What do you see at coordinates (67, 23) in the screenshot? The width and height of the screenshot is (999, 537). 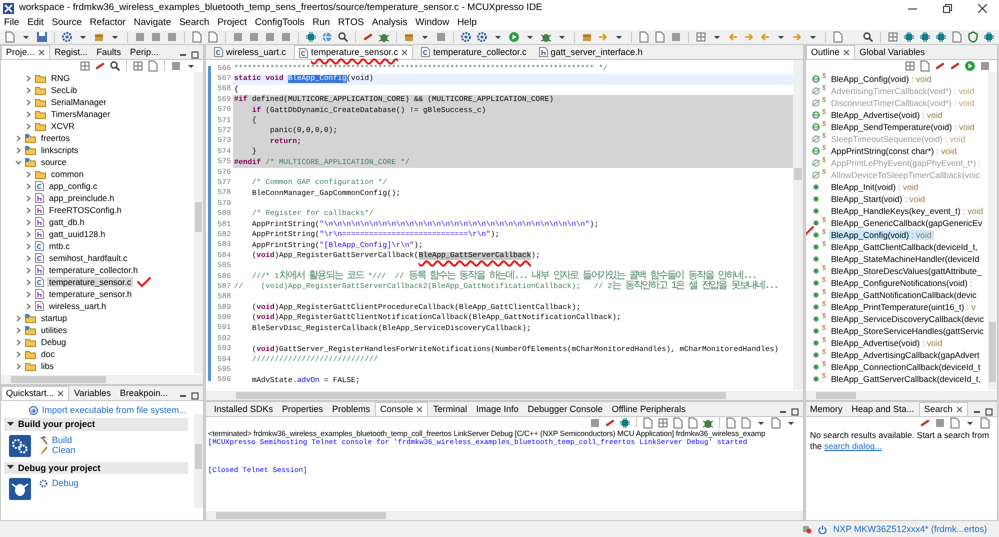 I see `menu-item: Source` at bounding box center [67, 23].